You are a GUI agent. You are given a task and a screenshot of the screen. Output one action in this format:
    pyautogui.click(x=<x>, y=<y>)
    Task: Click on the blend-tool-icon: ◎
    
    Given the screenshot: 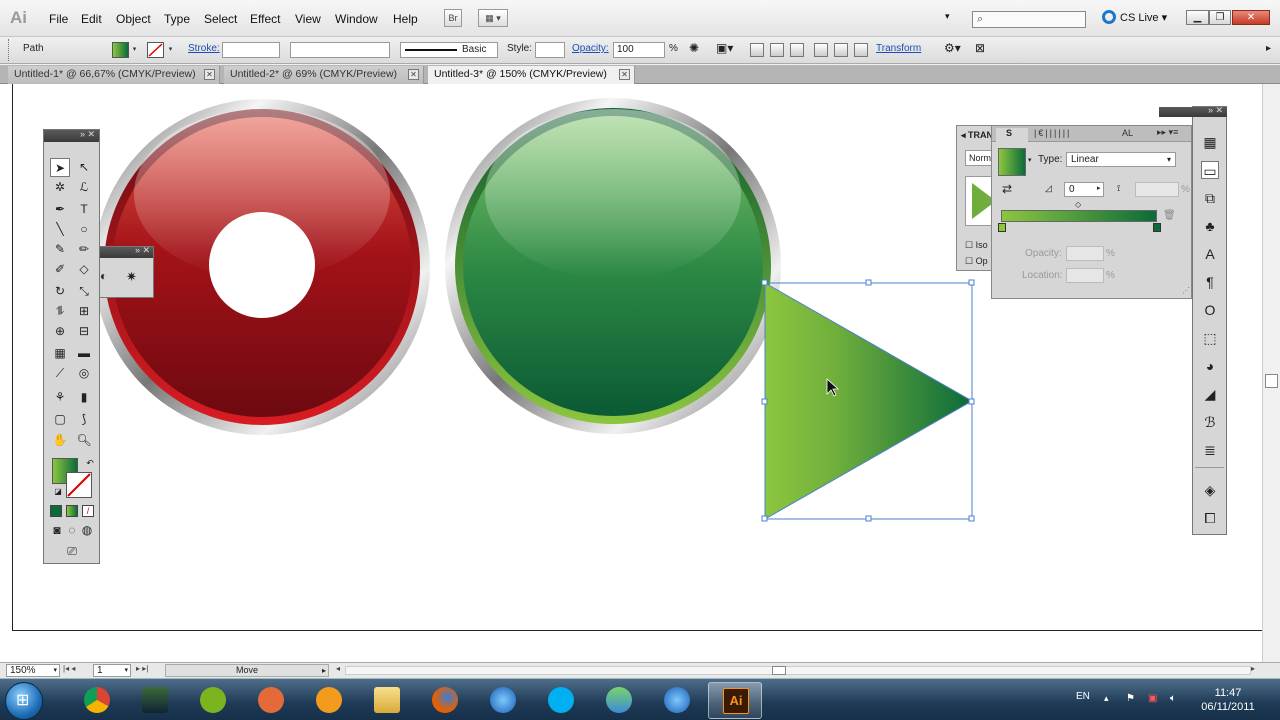 What is the action you would take?
    pyautogui.click(x=84, y=373)
    